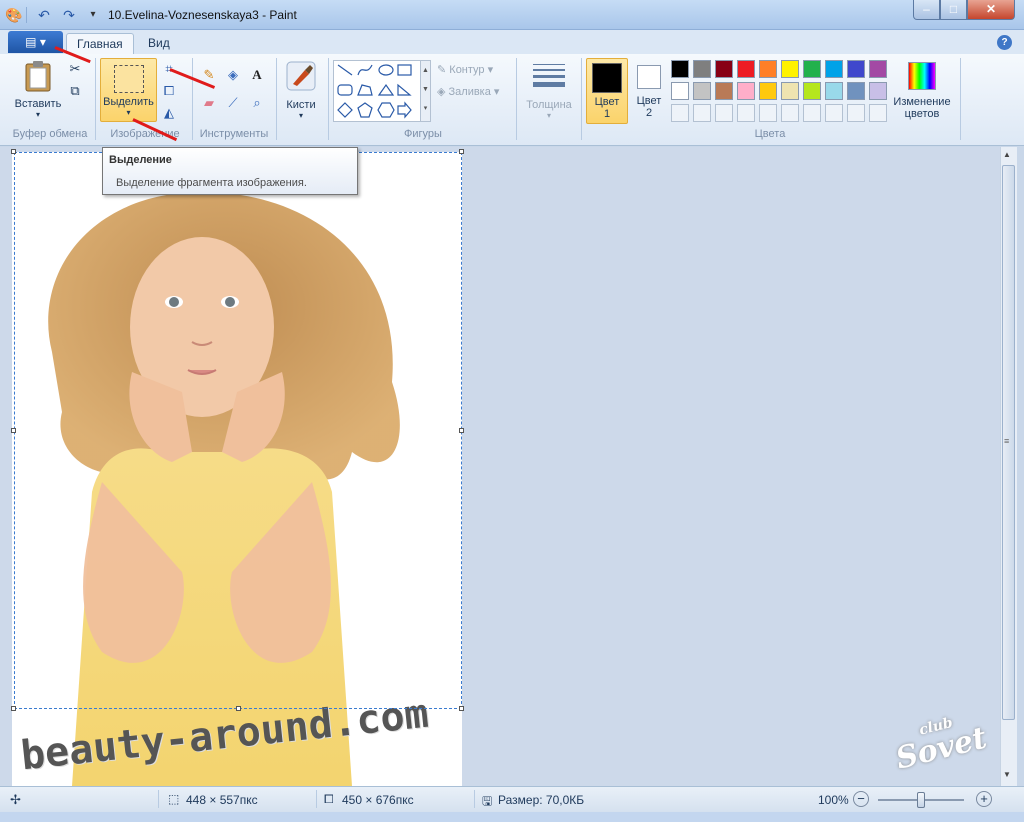  What do you see at coordinates (991, 10) in the screenshot?
I see `close-button: ✕` at bounding box center [991, 10].